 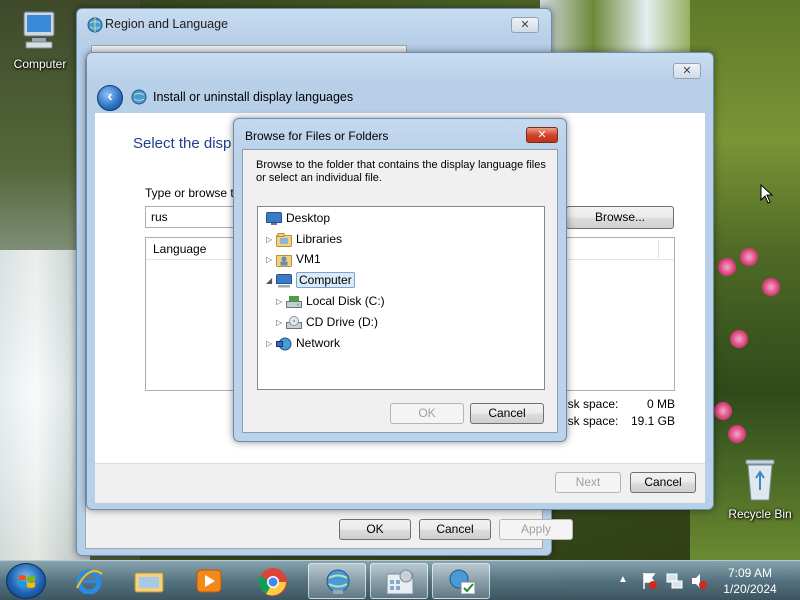 I want to click on desktop-icon-recycle-bin: Recycle Bin, so click(x=760, y=488).